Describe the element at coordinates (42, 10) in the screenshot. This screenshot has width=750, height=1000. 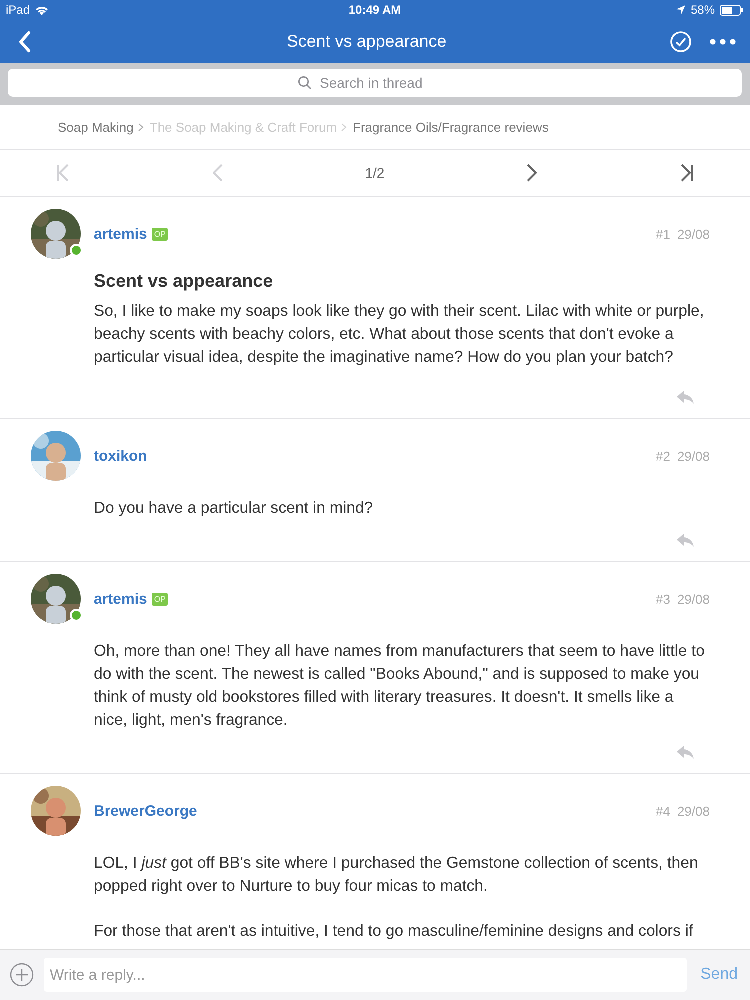
I see `wifi-icon` at that location.